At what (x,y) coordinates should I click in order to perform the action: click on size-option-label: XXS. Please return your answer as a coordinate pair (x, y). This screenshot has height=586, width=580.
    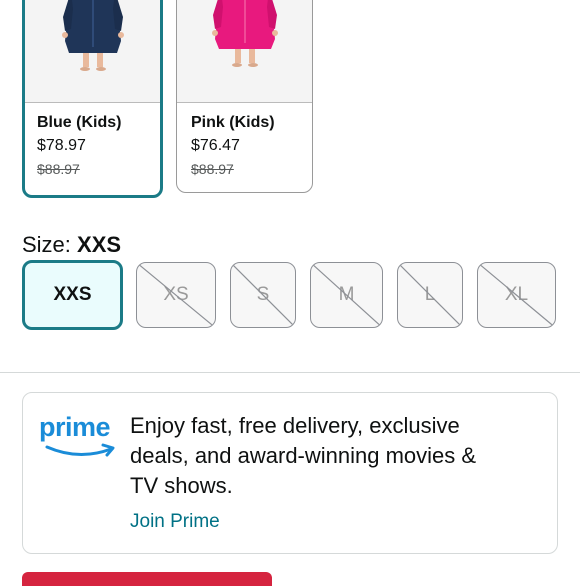
    Looking at the image, I should click on (72, 294).